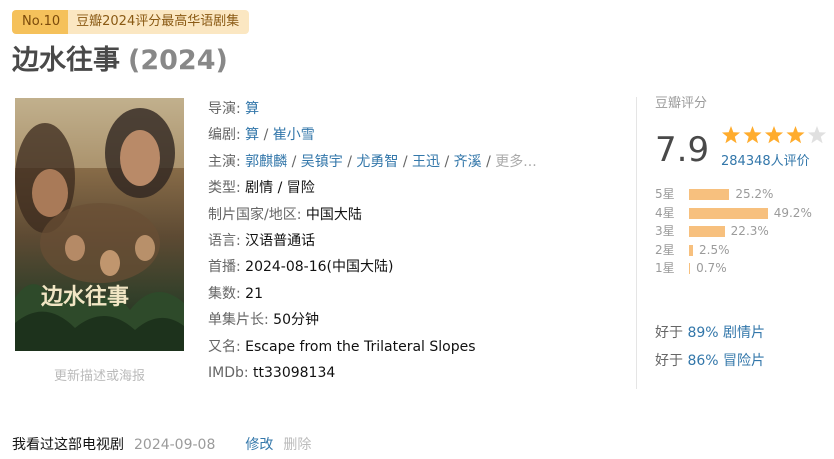  What do you see at coordinates (252, 214) in the screenshot?
I see `region-label: 制片国家/地区` at bounding box center [252, 214].